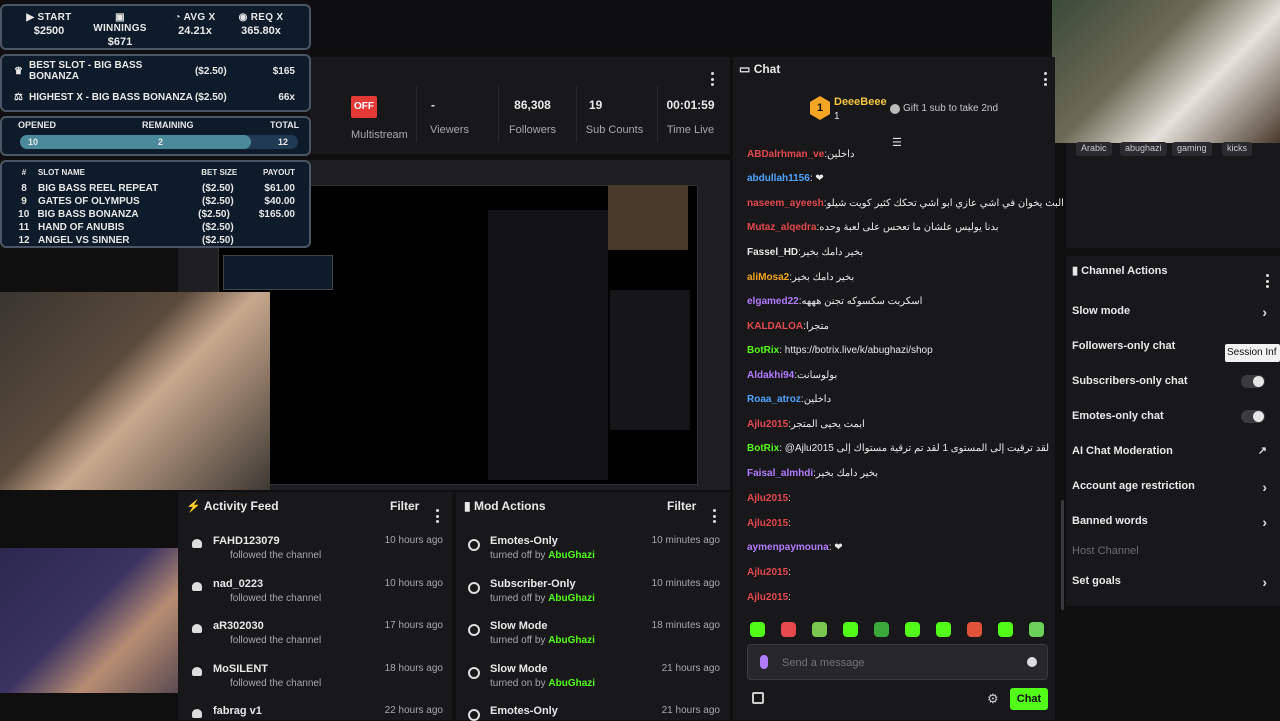 This screenshot has height=721, width=1280. What do you see at coordinates (778, 178) in the screenshot?
I see `chat-username: abdullah1156` at bounding box center [778, 178].